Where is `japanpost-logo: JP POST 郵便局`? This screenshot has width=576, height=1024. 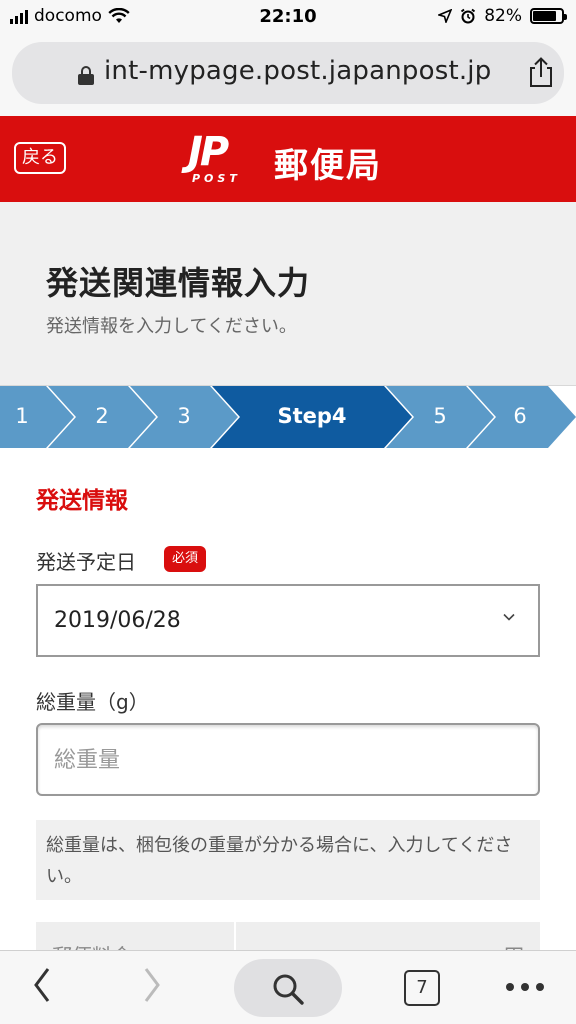
japanpost-logo: JP POST 郵便局 is located at coordinates (293, 160).